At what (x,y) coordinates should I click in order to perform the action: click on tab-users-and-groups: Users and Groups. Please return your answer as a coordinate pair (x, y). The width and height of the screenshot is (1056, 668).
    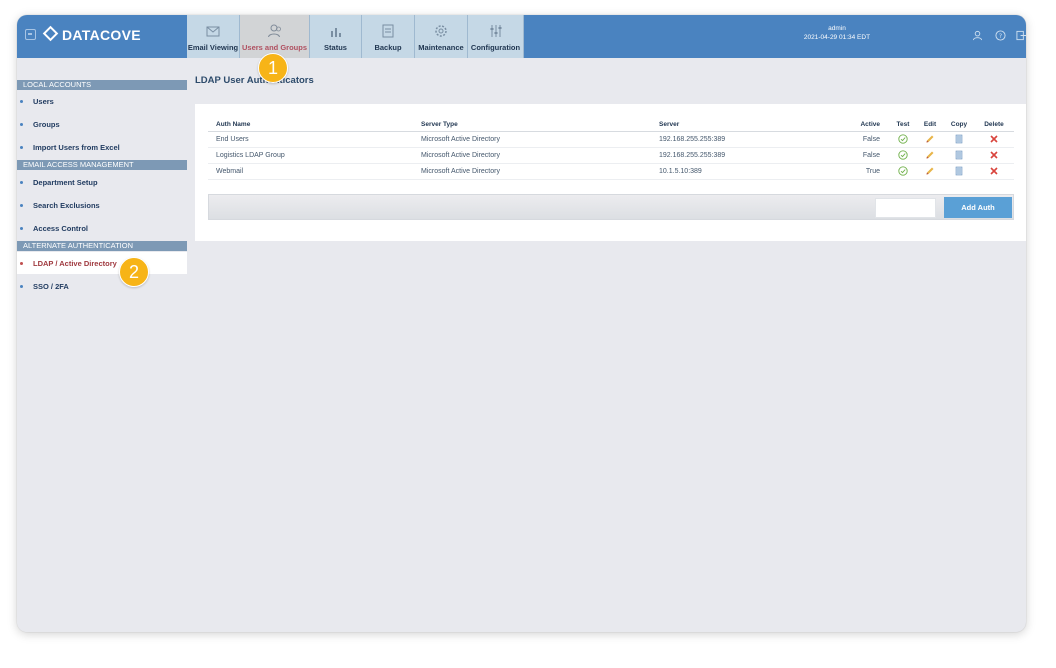
    Looking at the image, I should click on (275, 36).